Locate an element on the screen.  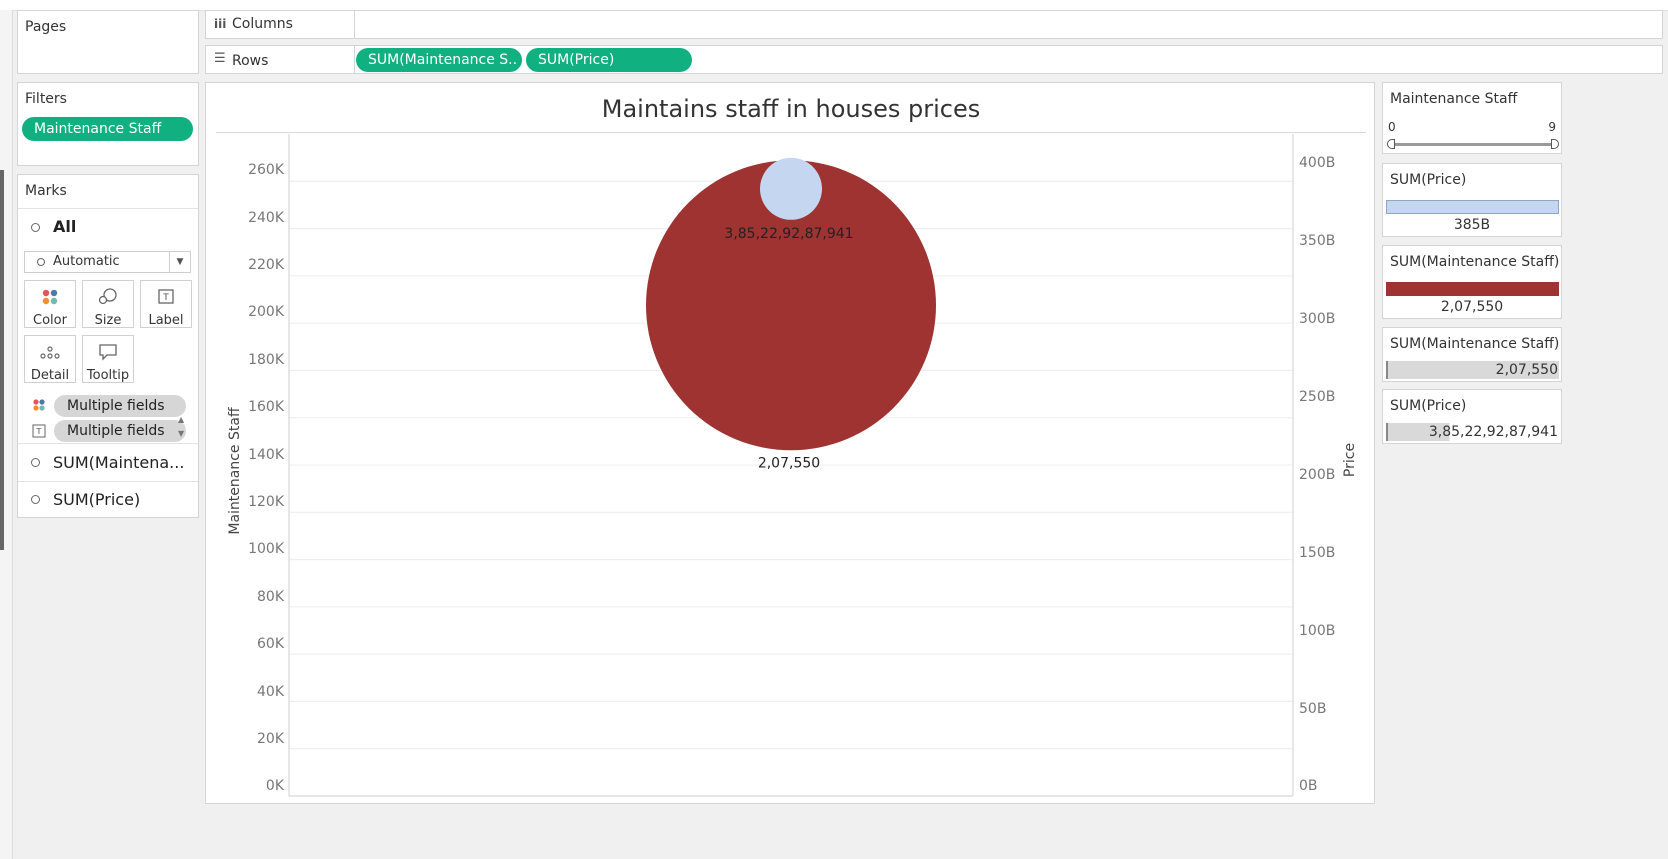
range-slider-handle-max is located at coordinates (1555, 144).